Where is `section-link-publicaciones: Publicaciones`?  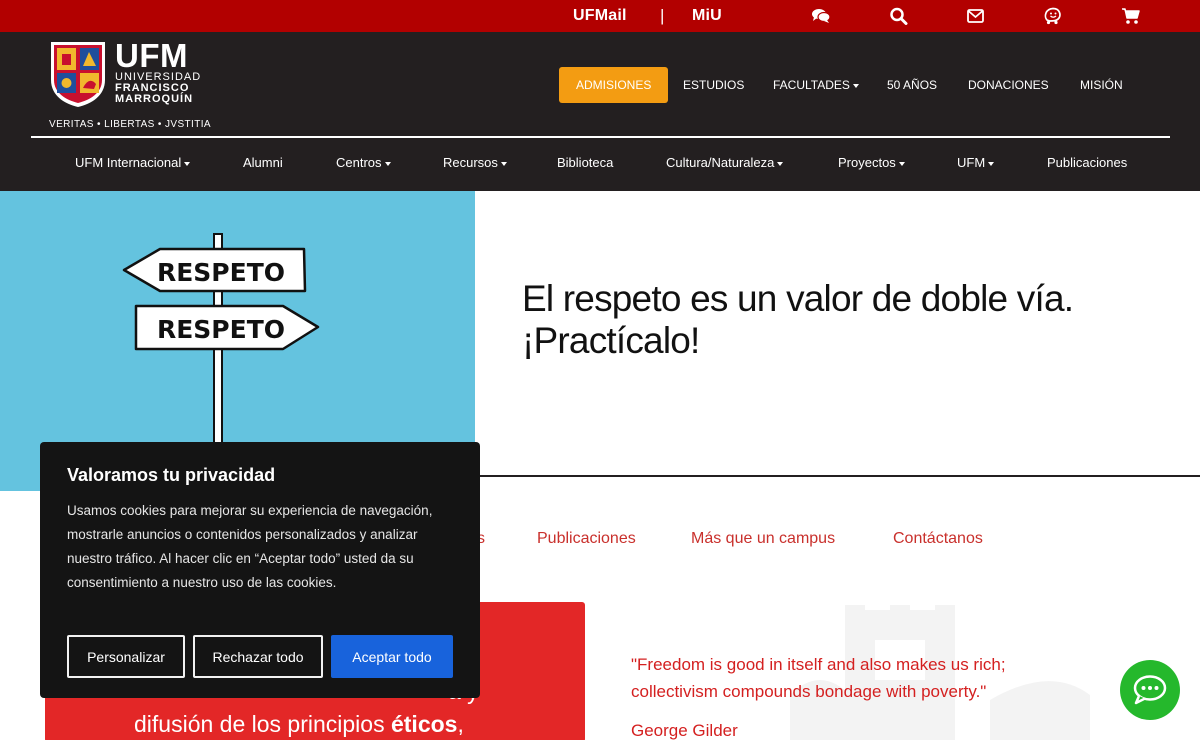
section-link-publicaciones: Publicaciones is located at coordinates (586, 539).